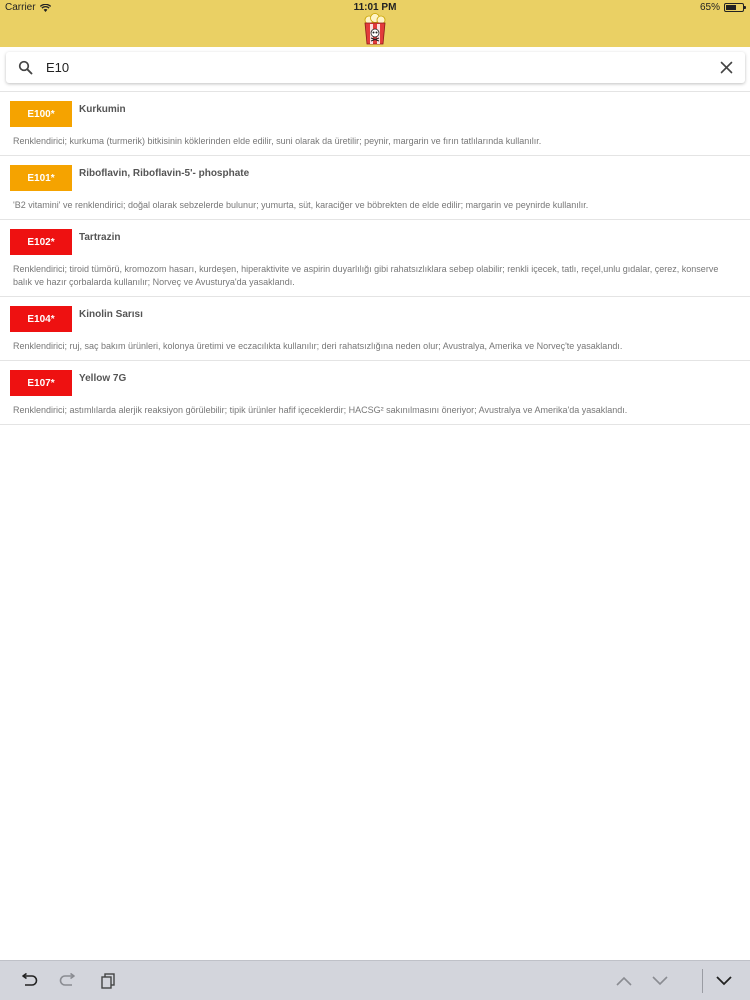  I want to click on additive-code-badge: E107*, so click(41, 383).